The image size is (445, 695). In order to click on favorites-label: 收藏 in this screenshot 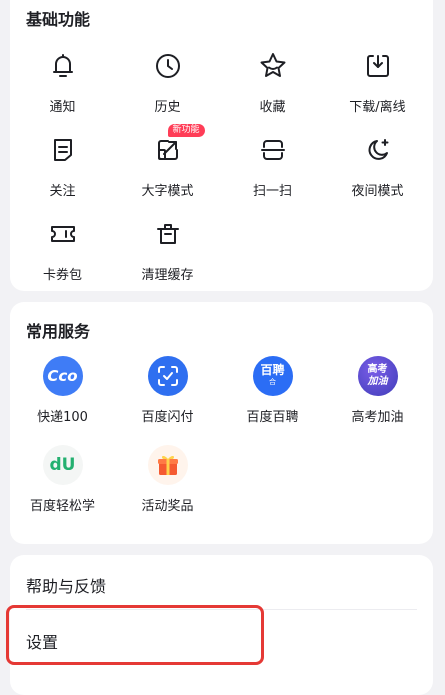, I will do `click(272, 107)`.